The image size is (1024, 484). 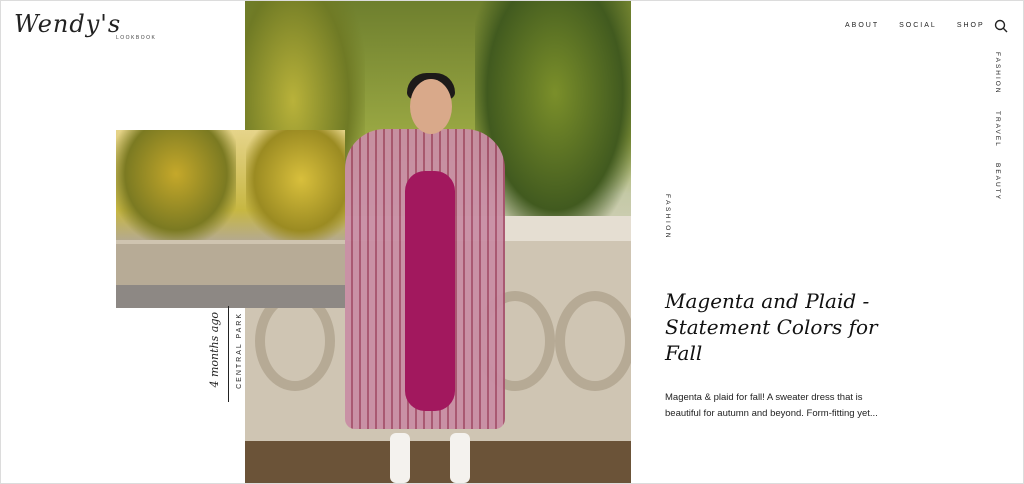 I want to click on nav-fashion: FASHION, so click(x=997, y=73).